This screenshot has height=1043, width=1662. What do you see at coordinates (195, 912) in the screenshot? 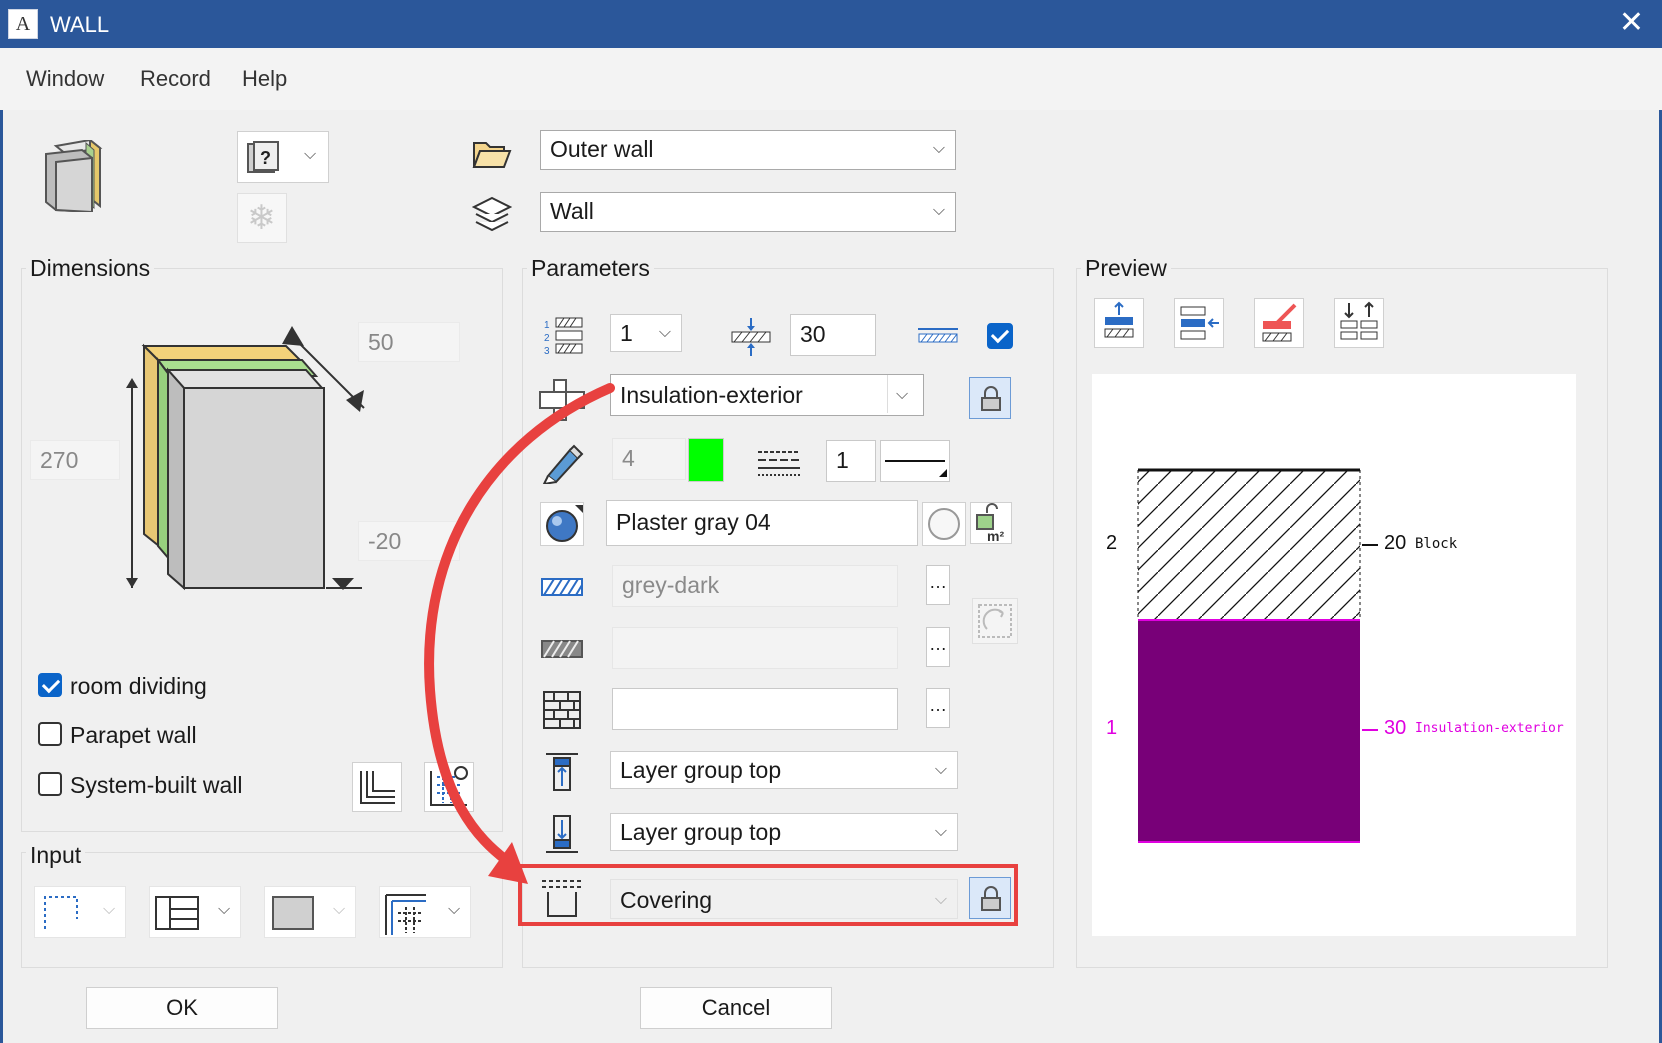
I see `input-direction-dropdown: ⌵` at bounding box center [195, 912].